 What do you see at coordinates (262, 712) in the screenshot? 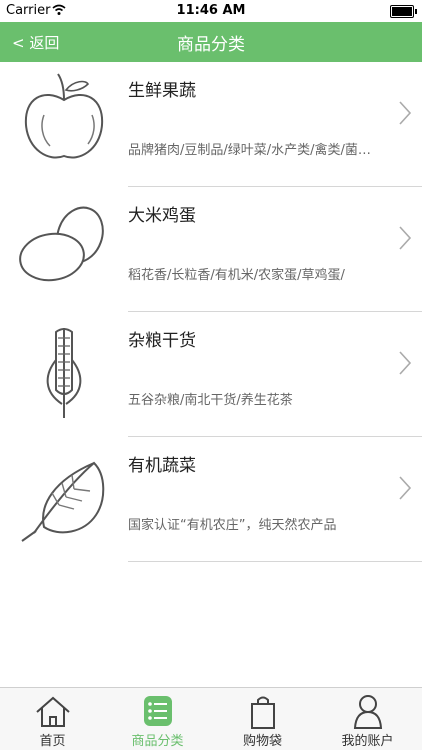
I see `shopping-bag-icon` at bounding box center [262, 712].